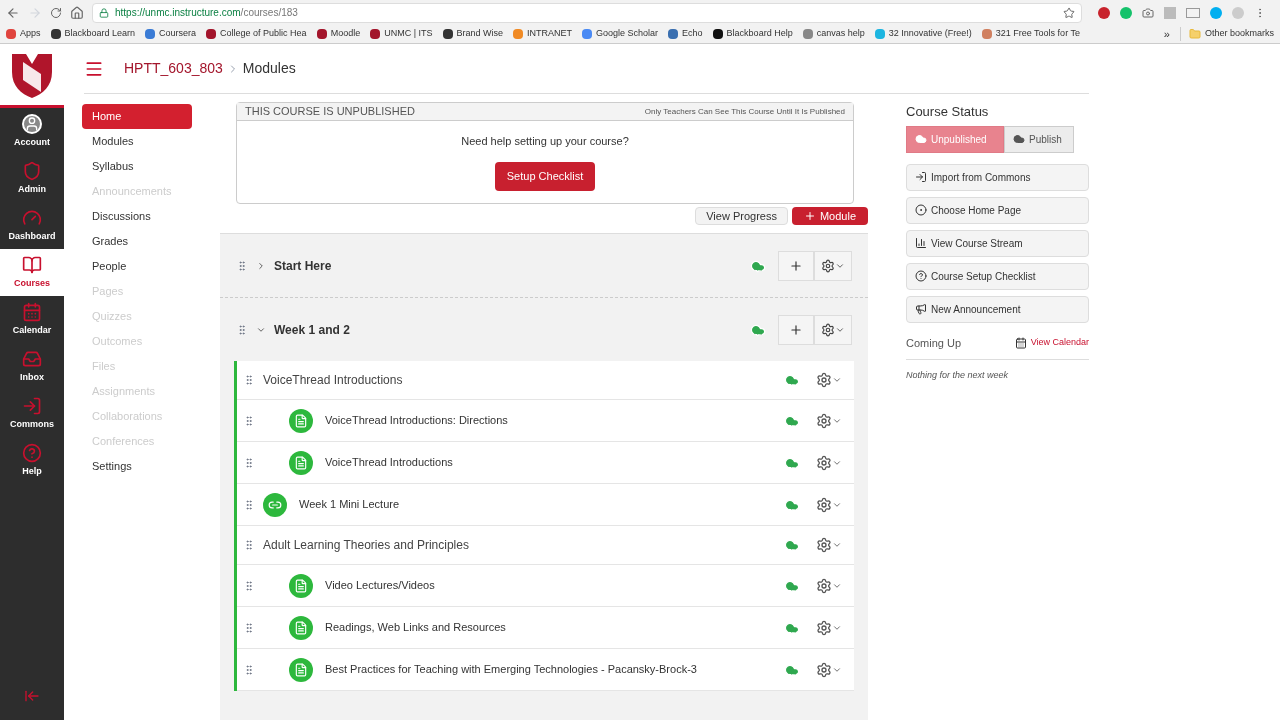  I want to click on folder-icon, so click(1194, 34).